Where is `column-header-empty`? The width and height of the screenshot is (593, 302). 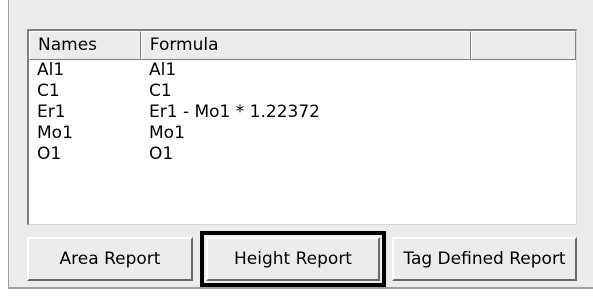
column-header-empty is located at coordinates (523, 45).